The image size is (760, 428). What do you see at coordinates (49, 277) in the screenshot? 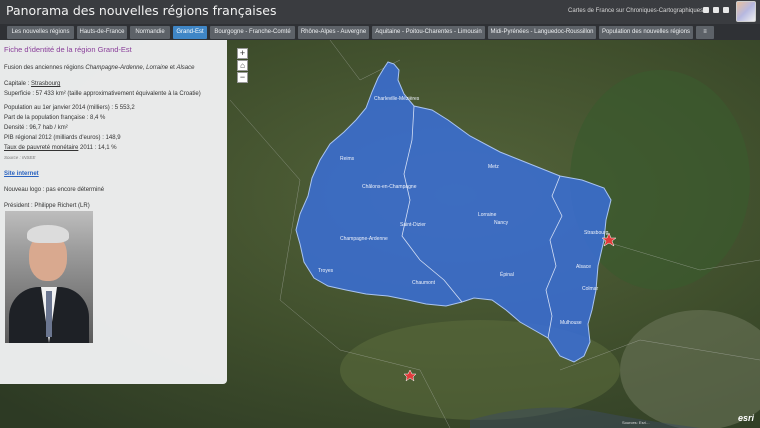
I see `president-portrait` at bounding box center [49, 277].